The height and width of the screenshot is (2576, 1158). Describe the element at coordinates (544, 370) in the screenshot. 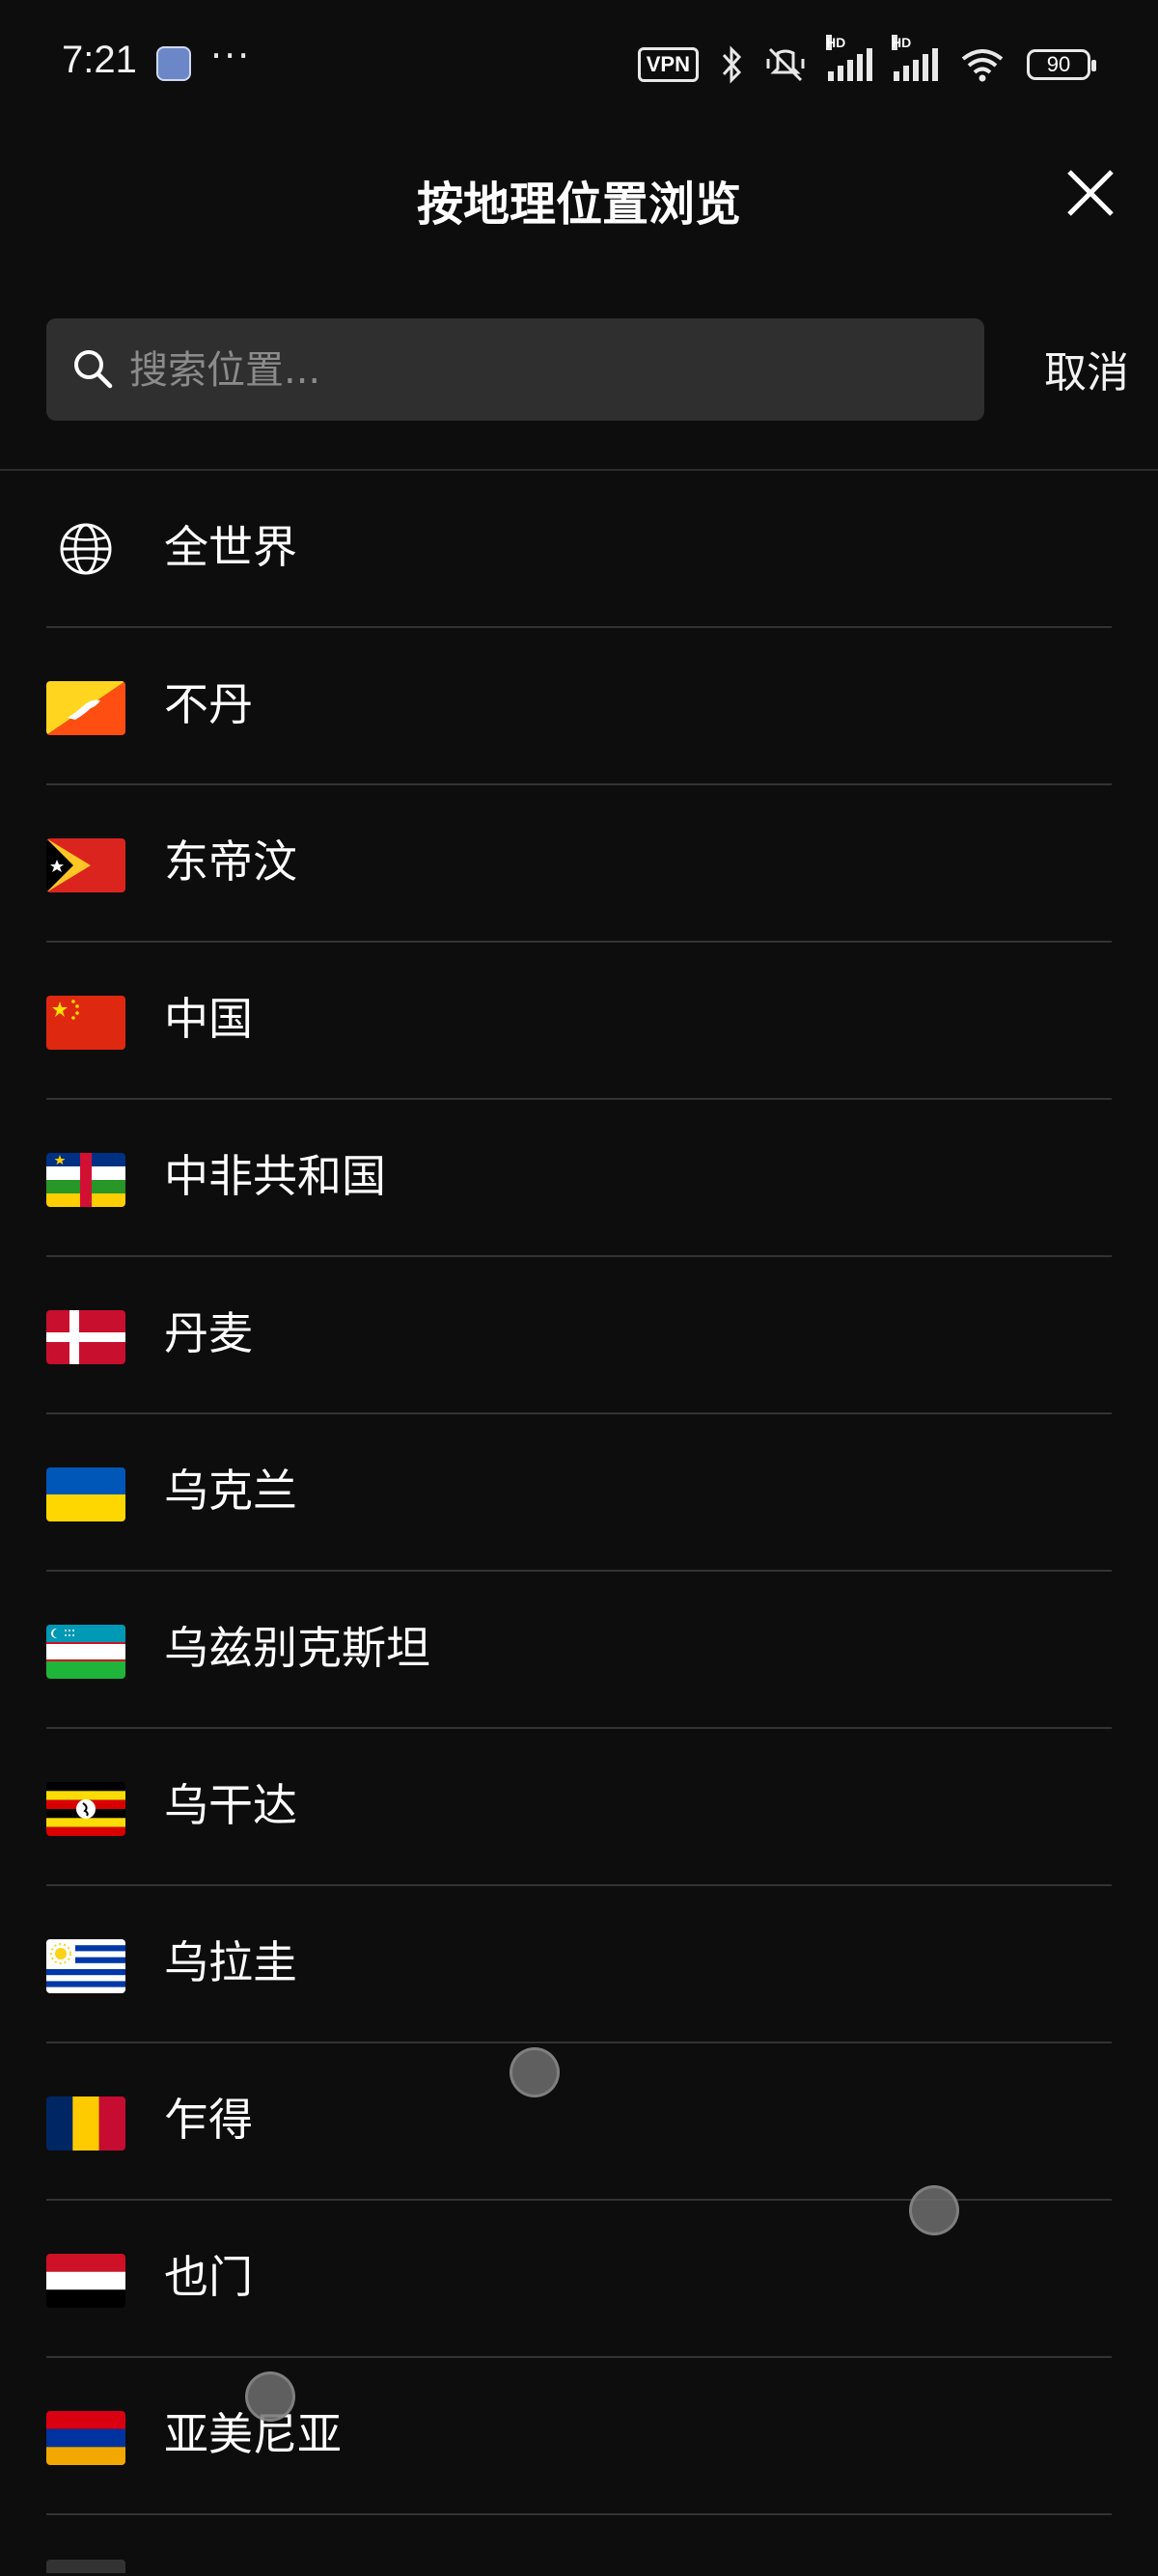

I see `search-input` at that location.